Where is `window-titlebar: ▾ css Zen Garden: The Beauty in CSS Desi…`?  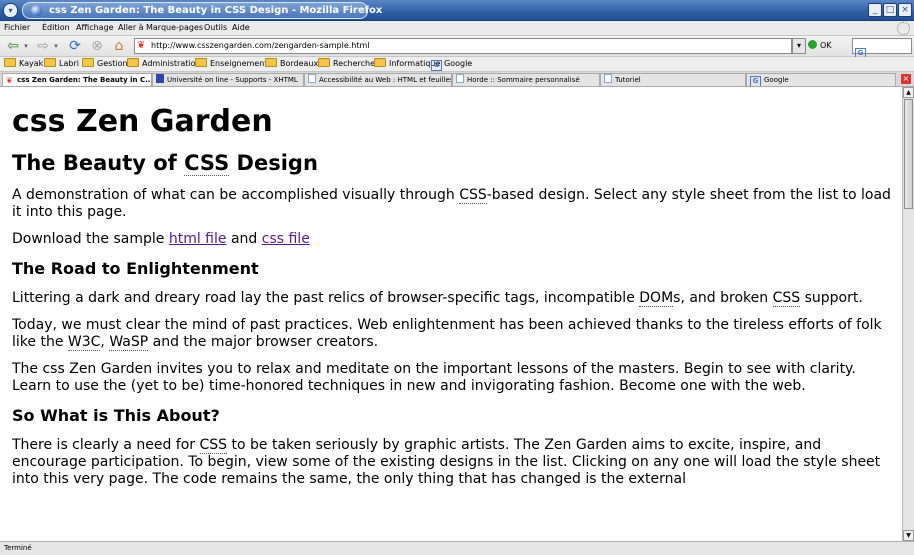 window-titlebar: ▾ css Zen Garden: The Beauty in CSS Desi… is located at coordinates (457, 10).